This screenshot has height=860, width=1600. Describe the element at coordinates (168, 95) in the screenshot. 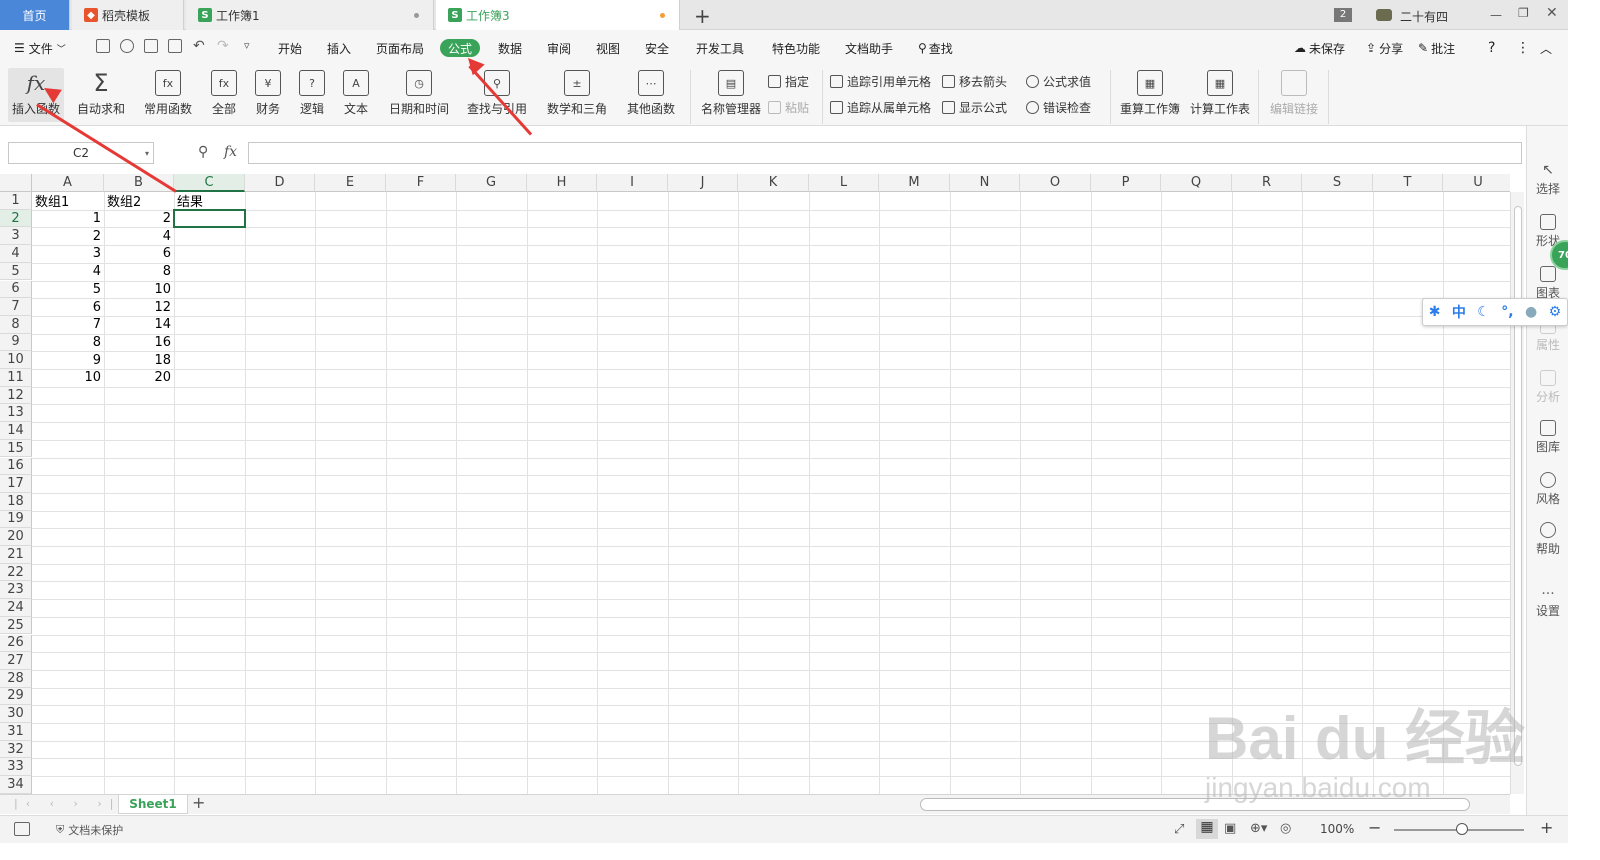

I see `common-functions-button: fx 常用函数` at that location.